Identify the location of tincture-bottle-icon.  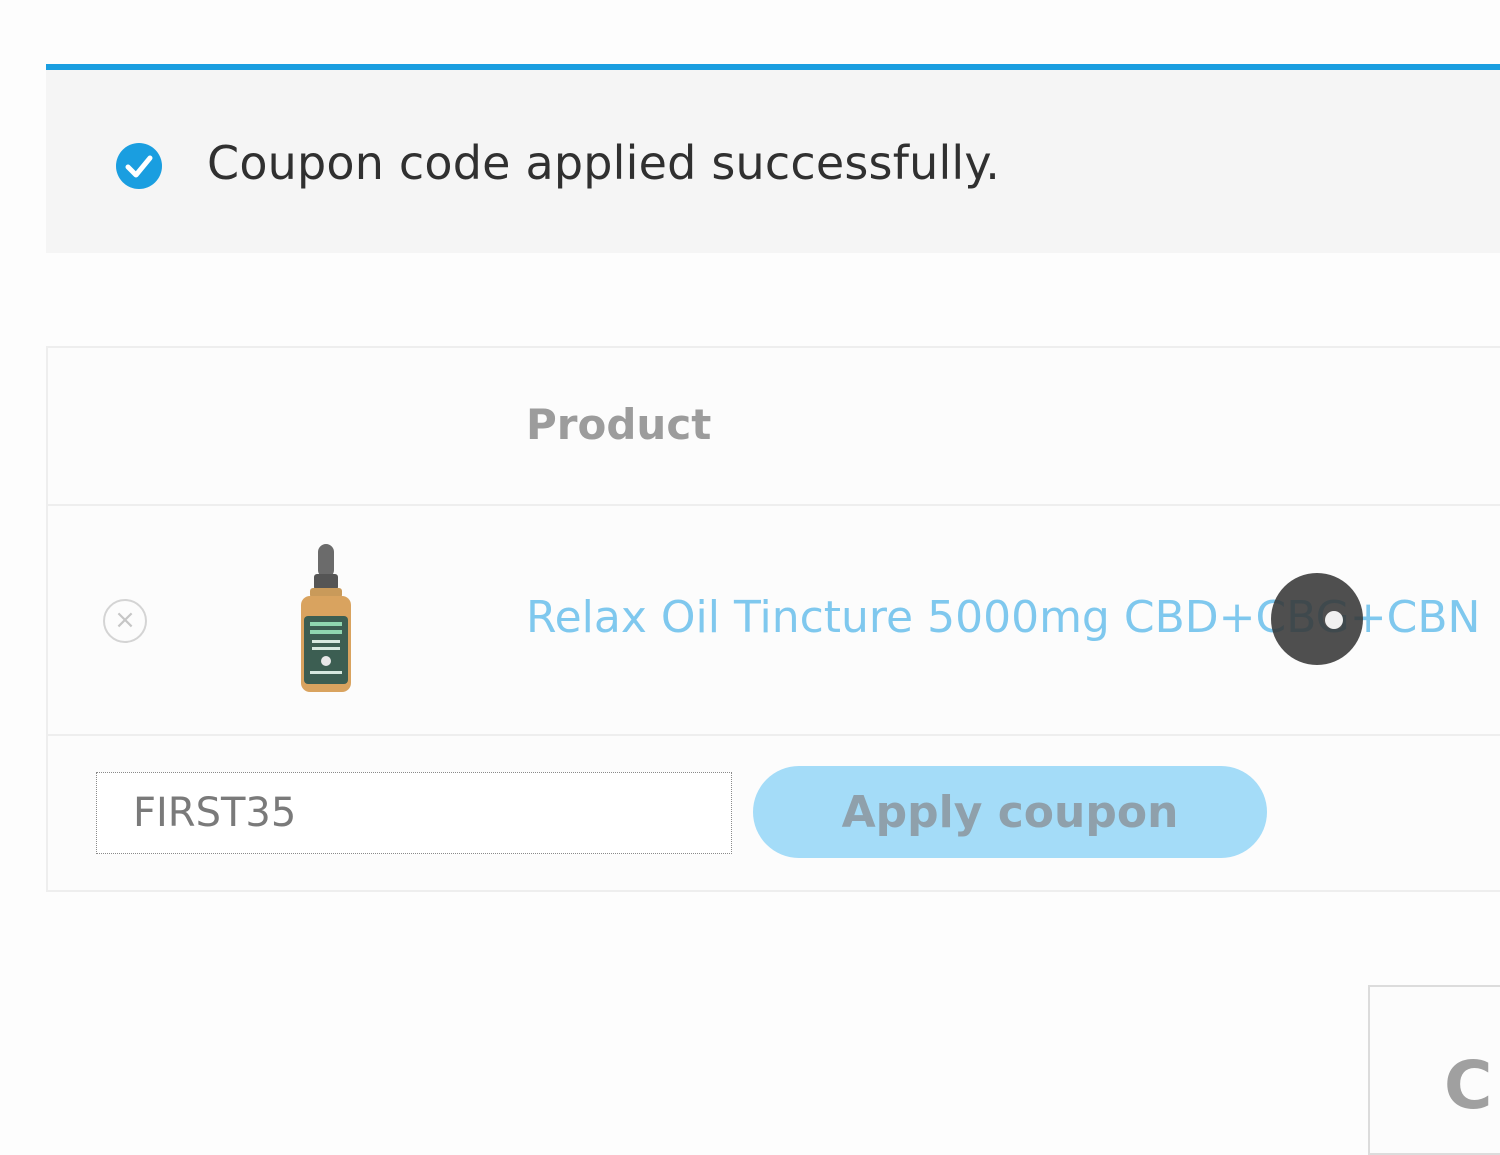
(326, 619).